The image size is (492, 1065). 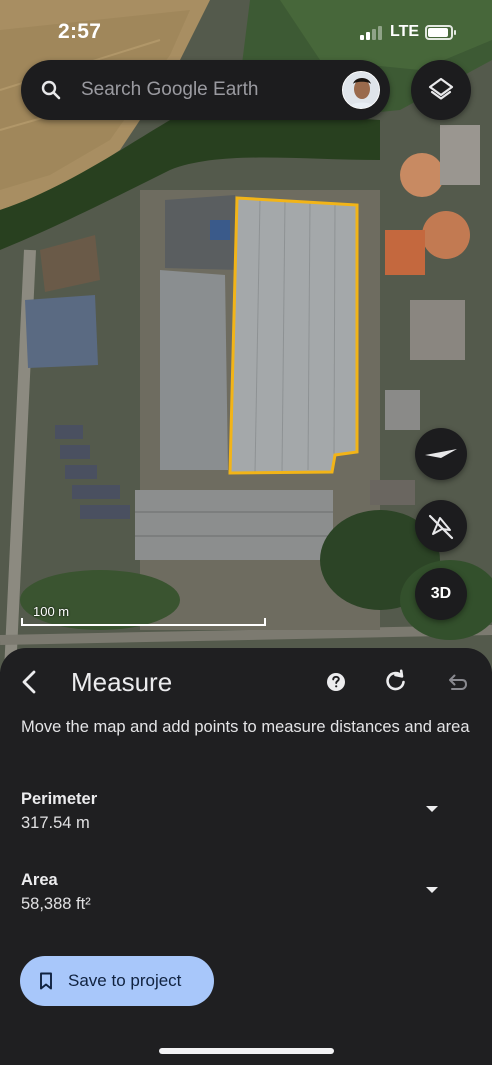 What do you see at coordinates (371, 33) in the screenshot?
I see `signal-icon` at bounding box center [371, 33].